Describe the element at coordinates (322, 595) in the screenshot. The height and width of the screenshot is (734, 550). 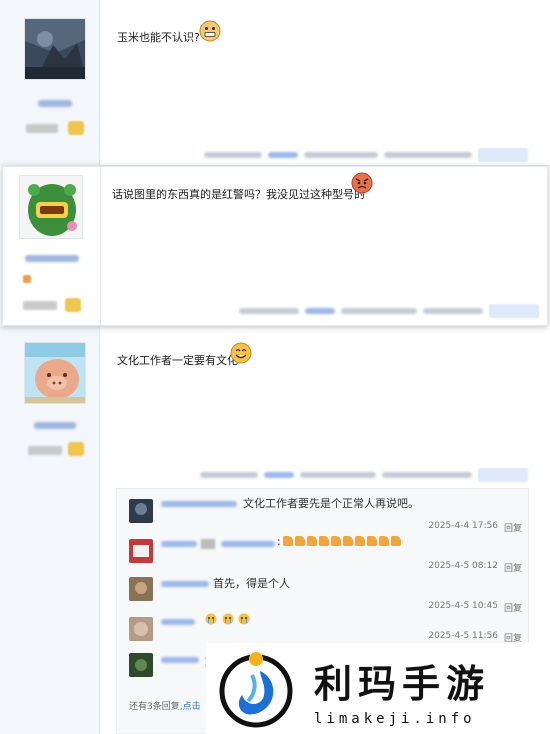
I see `sub-comment: 首先，得是个人 2025-4-5 10:45 回复` at that location.